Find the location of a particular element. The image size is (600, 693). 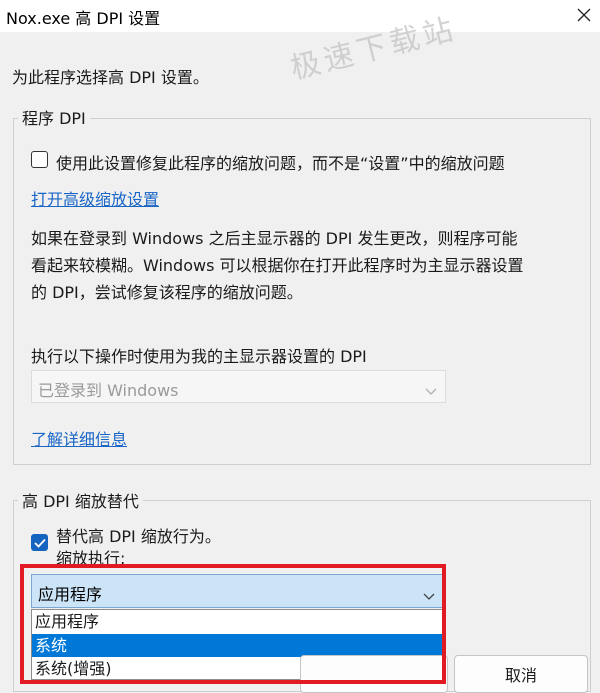

exec-label: 执行以下操作时使用为我的主显示器设置的 DPI is located at coordinates (199, 356).